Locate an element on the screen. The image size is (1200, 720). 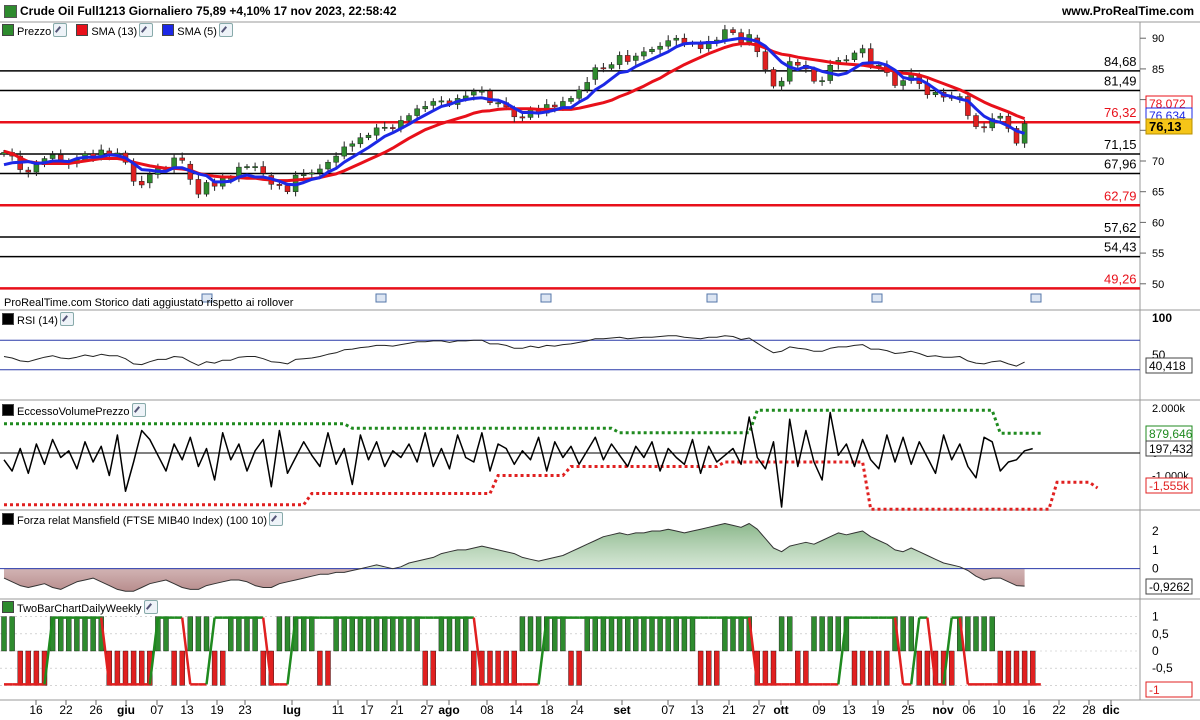
twobar-label: TwoBarChartDailyWeekly is located at coordinates (79, 609).